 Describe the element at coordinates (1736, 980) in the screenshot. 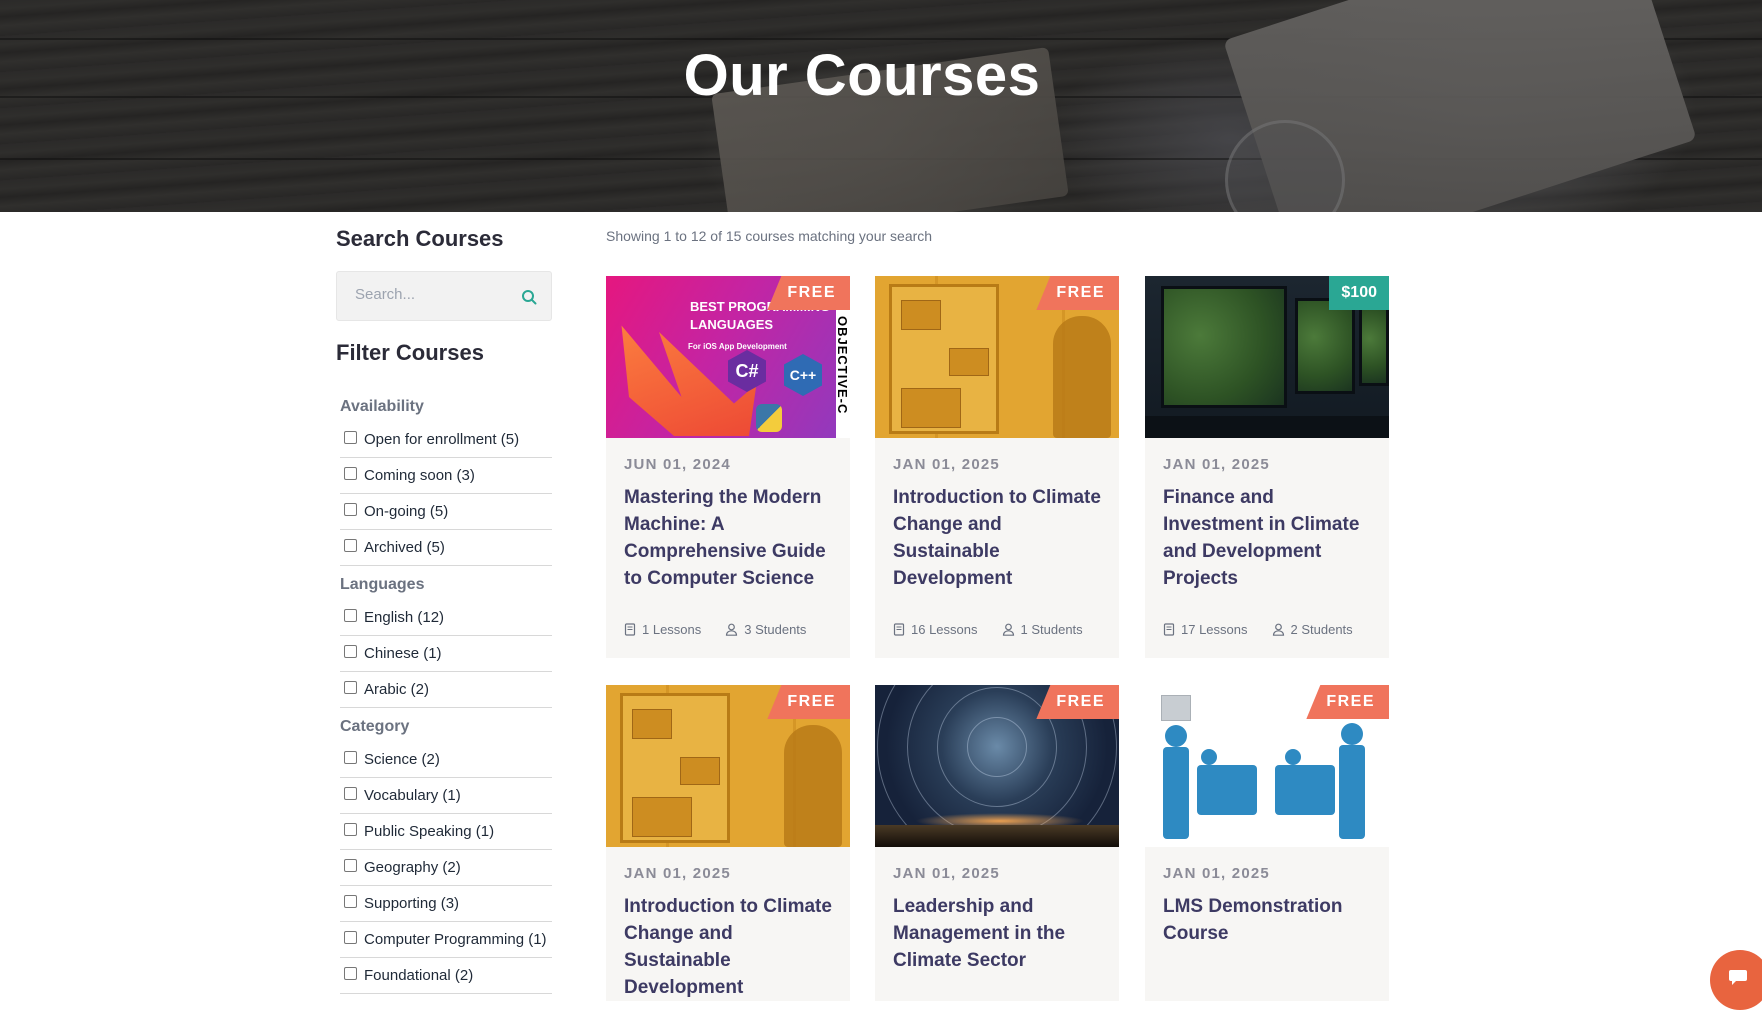

I see `chat-button` at that location.